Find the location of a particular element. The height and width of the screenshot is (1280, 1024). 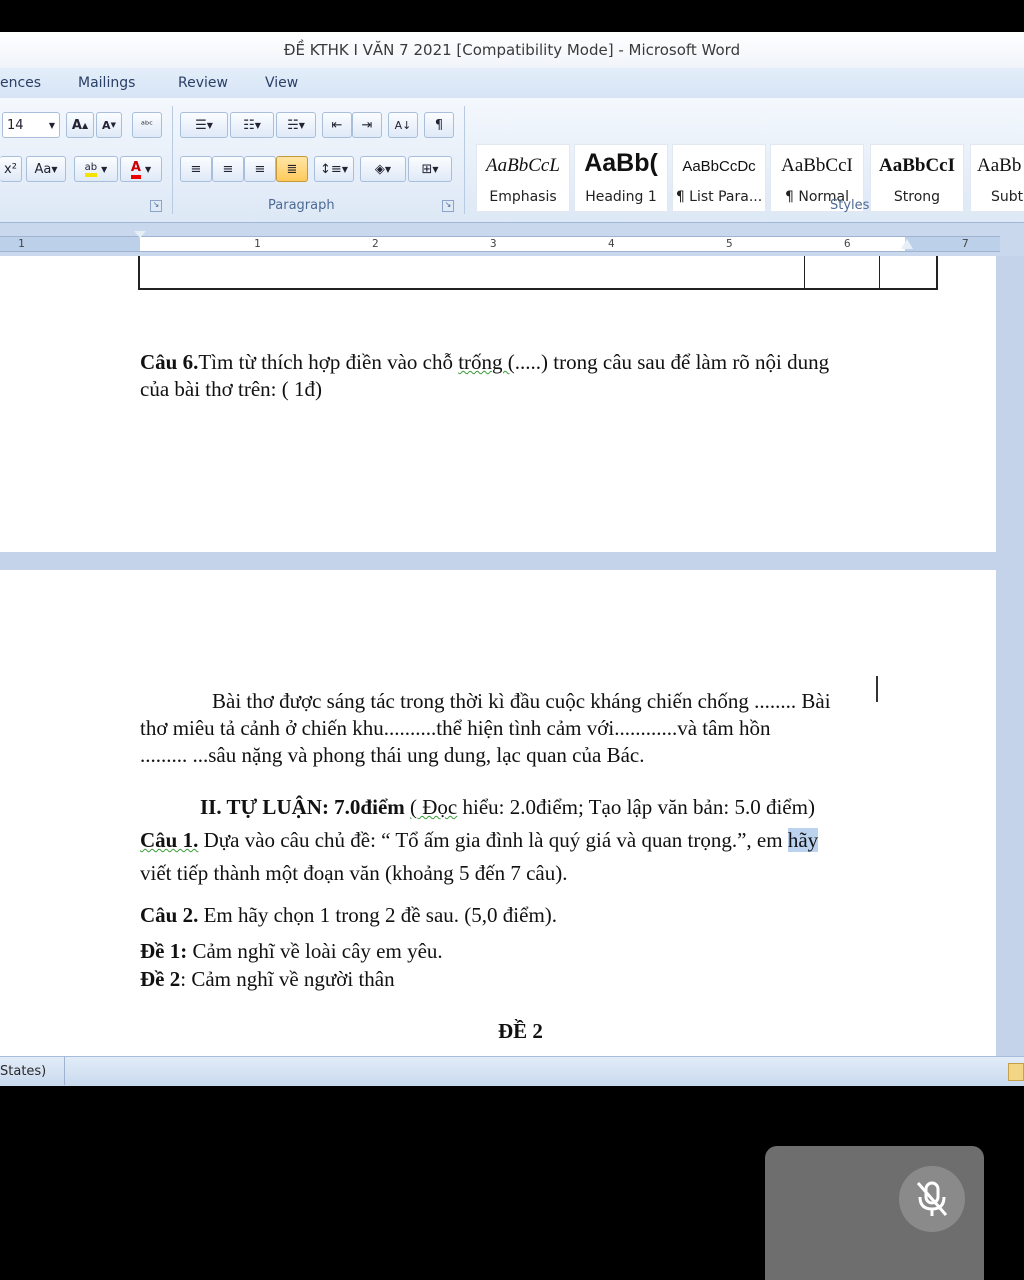

ruler-number: 3 is located at coordinates (493, 243).